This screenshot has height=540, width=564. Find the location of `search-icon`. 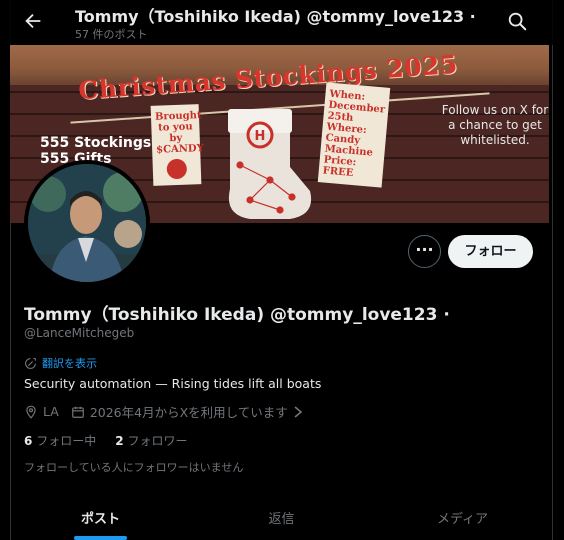

search-icon is located at coordinates (517, 21).